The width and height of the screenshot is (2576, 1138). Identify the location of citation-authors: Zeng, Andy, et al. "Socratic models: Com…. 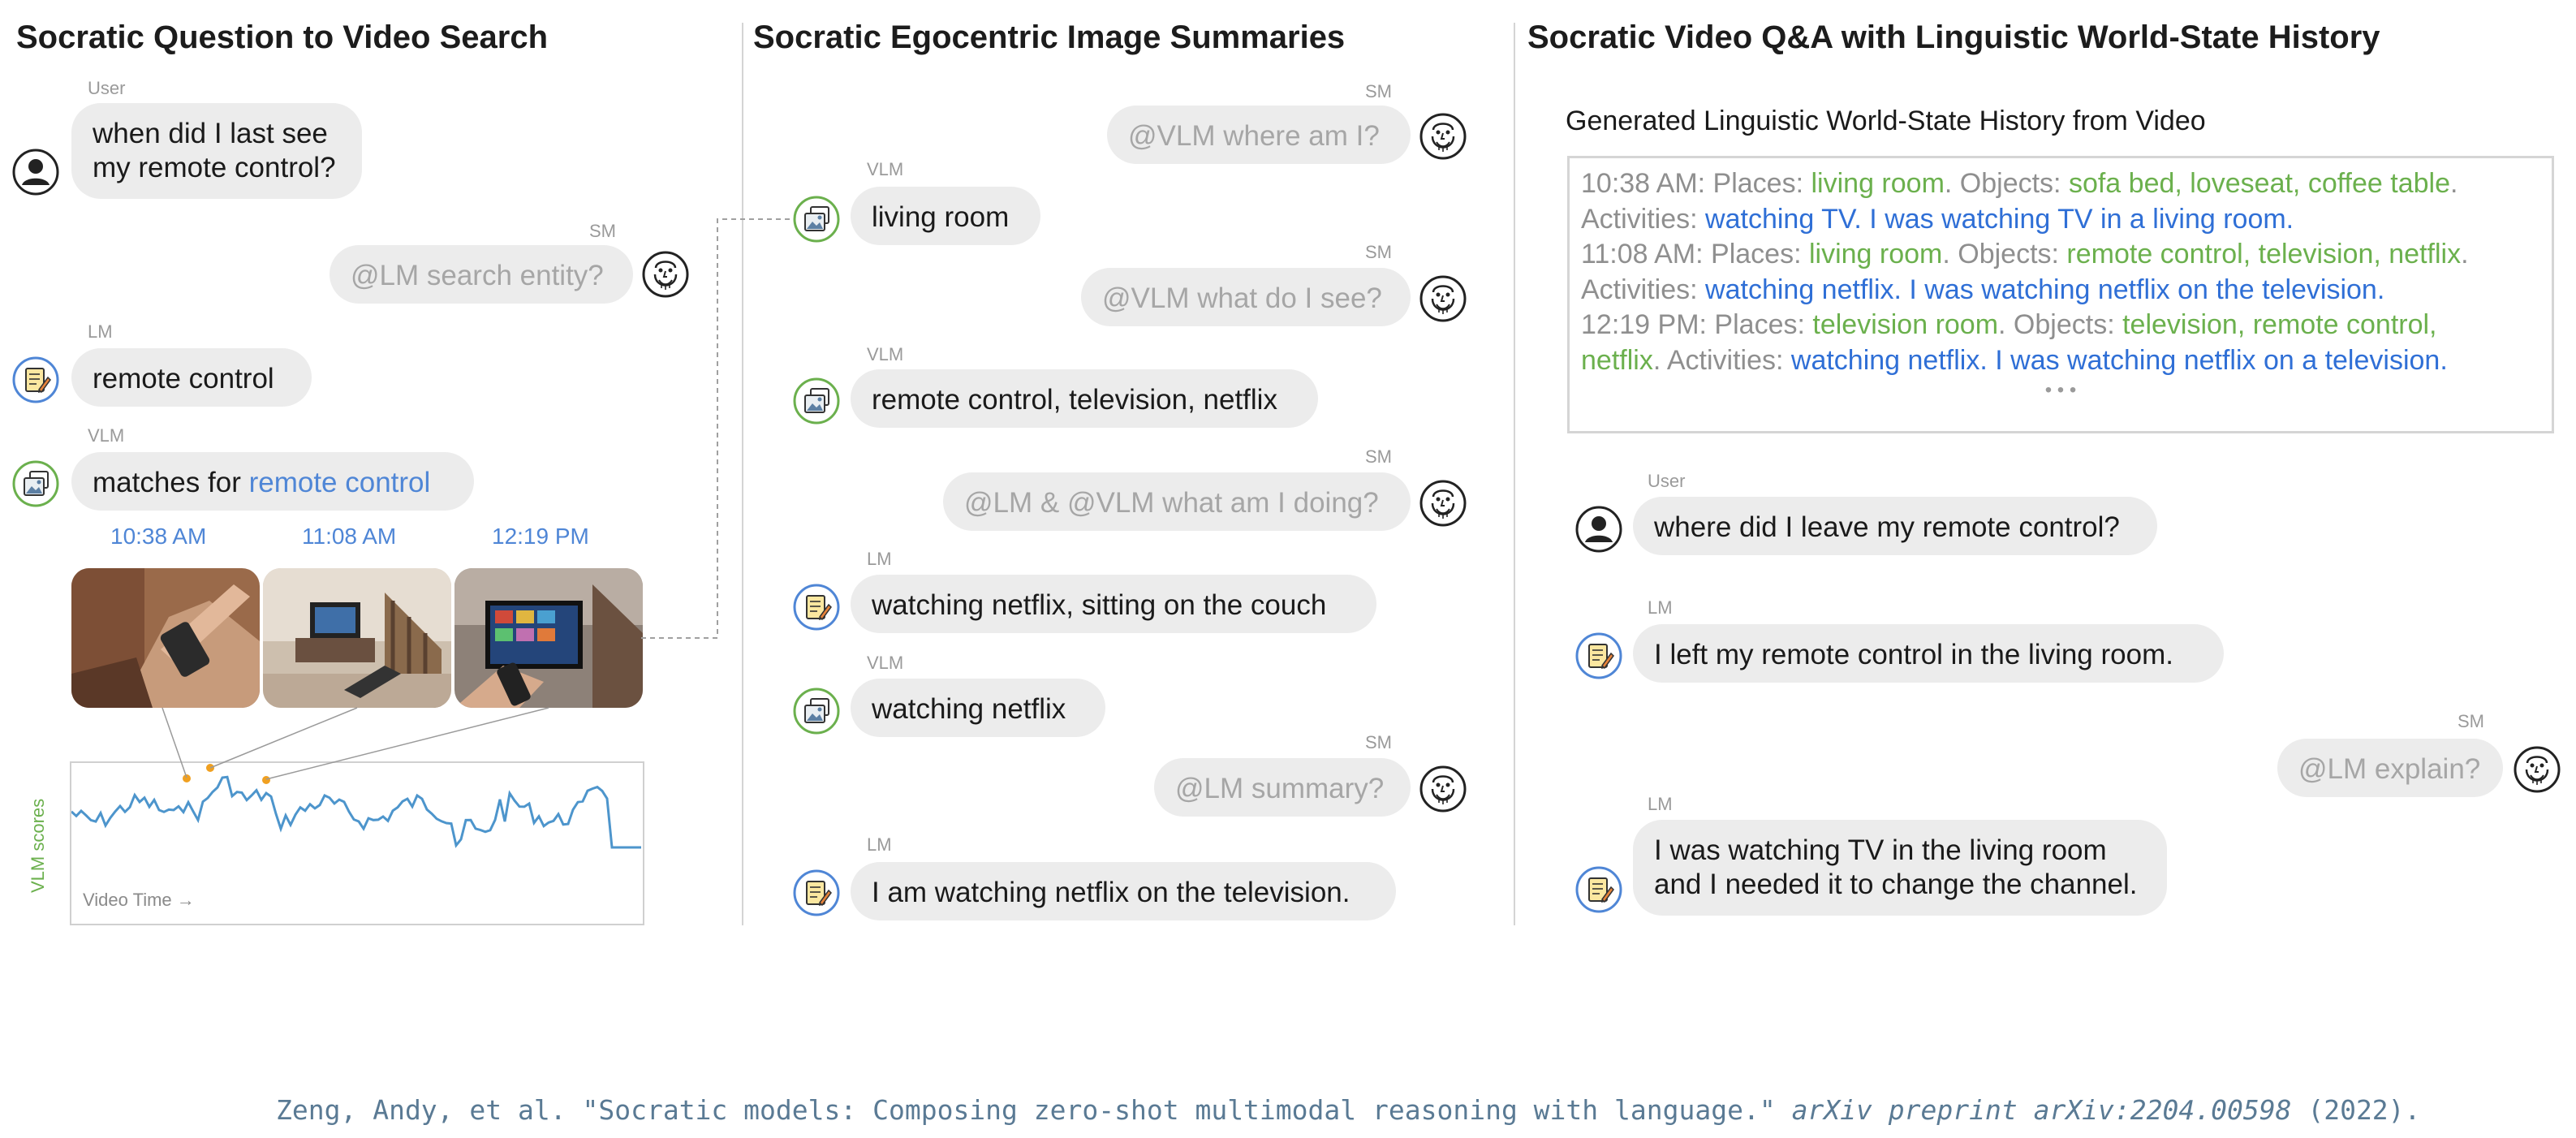
(1034, 1110).